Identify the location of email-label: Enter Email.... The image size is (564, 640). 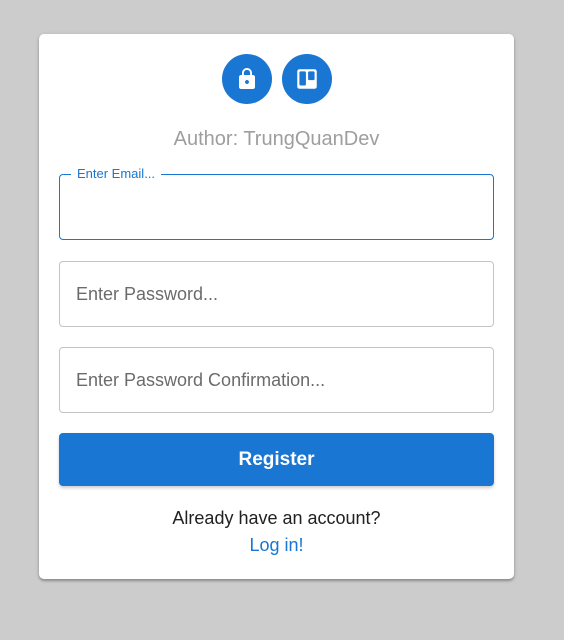
(116, 174).